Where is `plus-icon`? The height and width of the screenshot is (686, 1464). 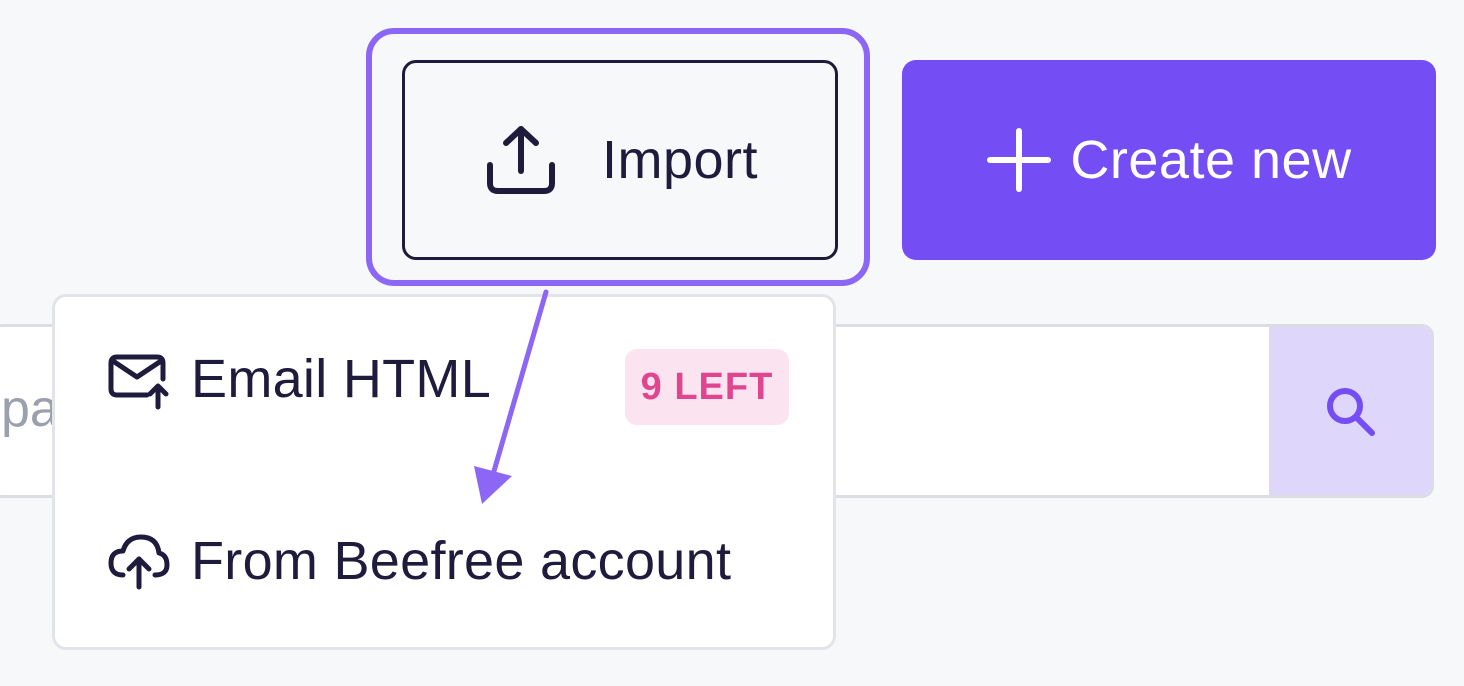 plus-icon is located at coordinates (1019, 160).